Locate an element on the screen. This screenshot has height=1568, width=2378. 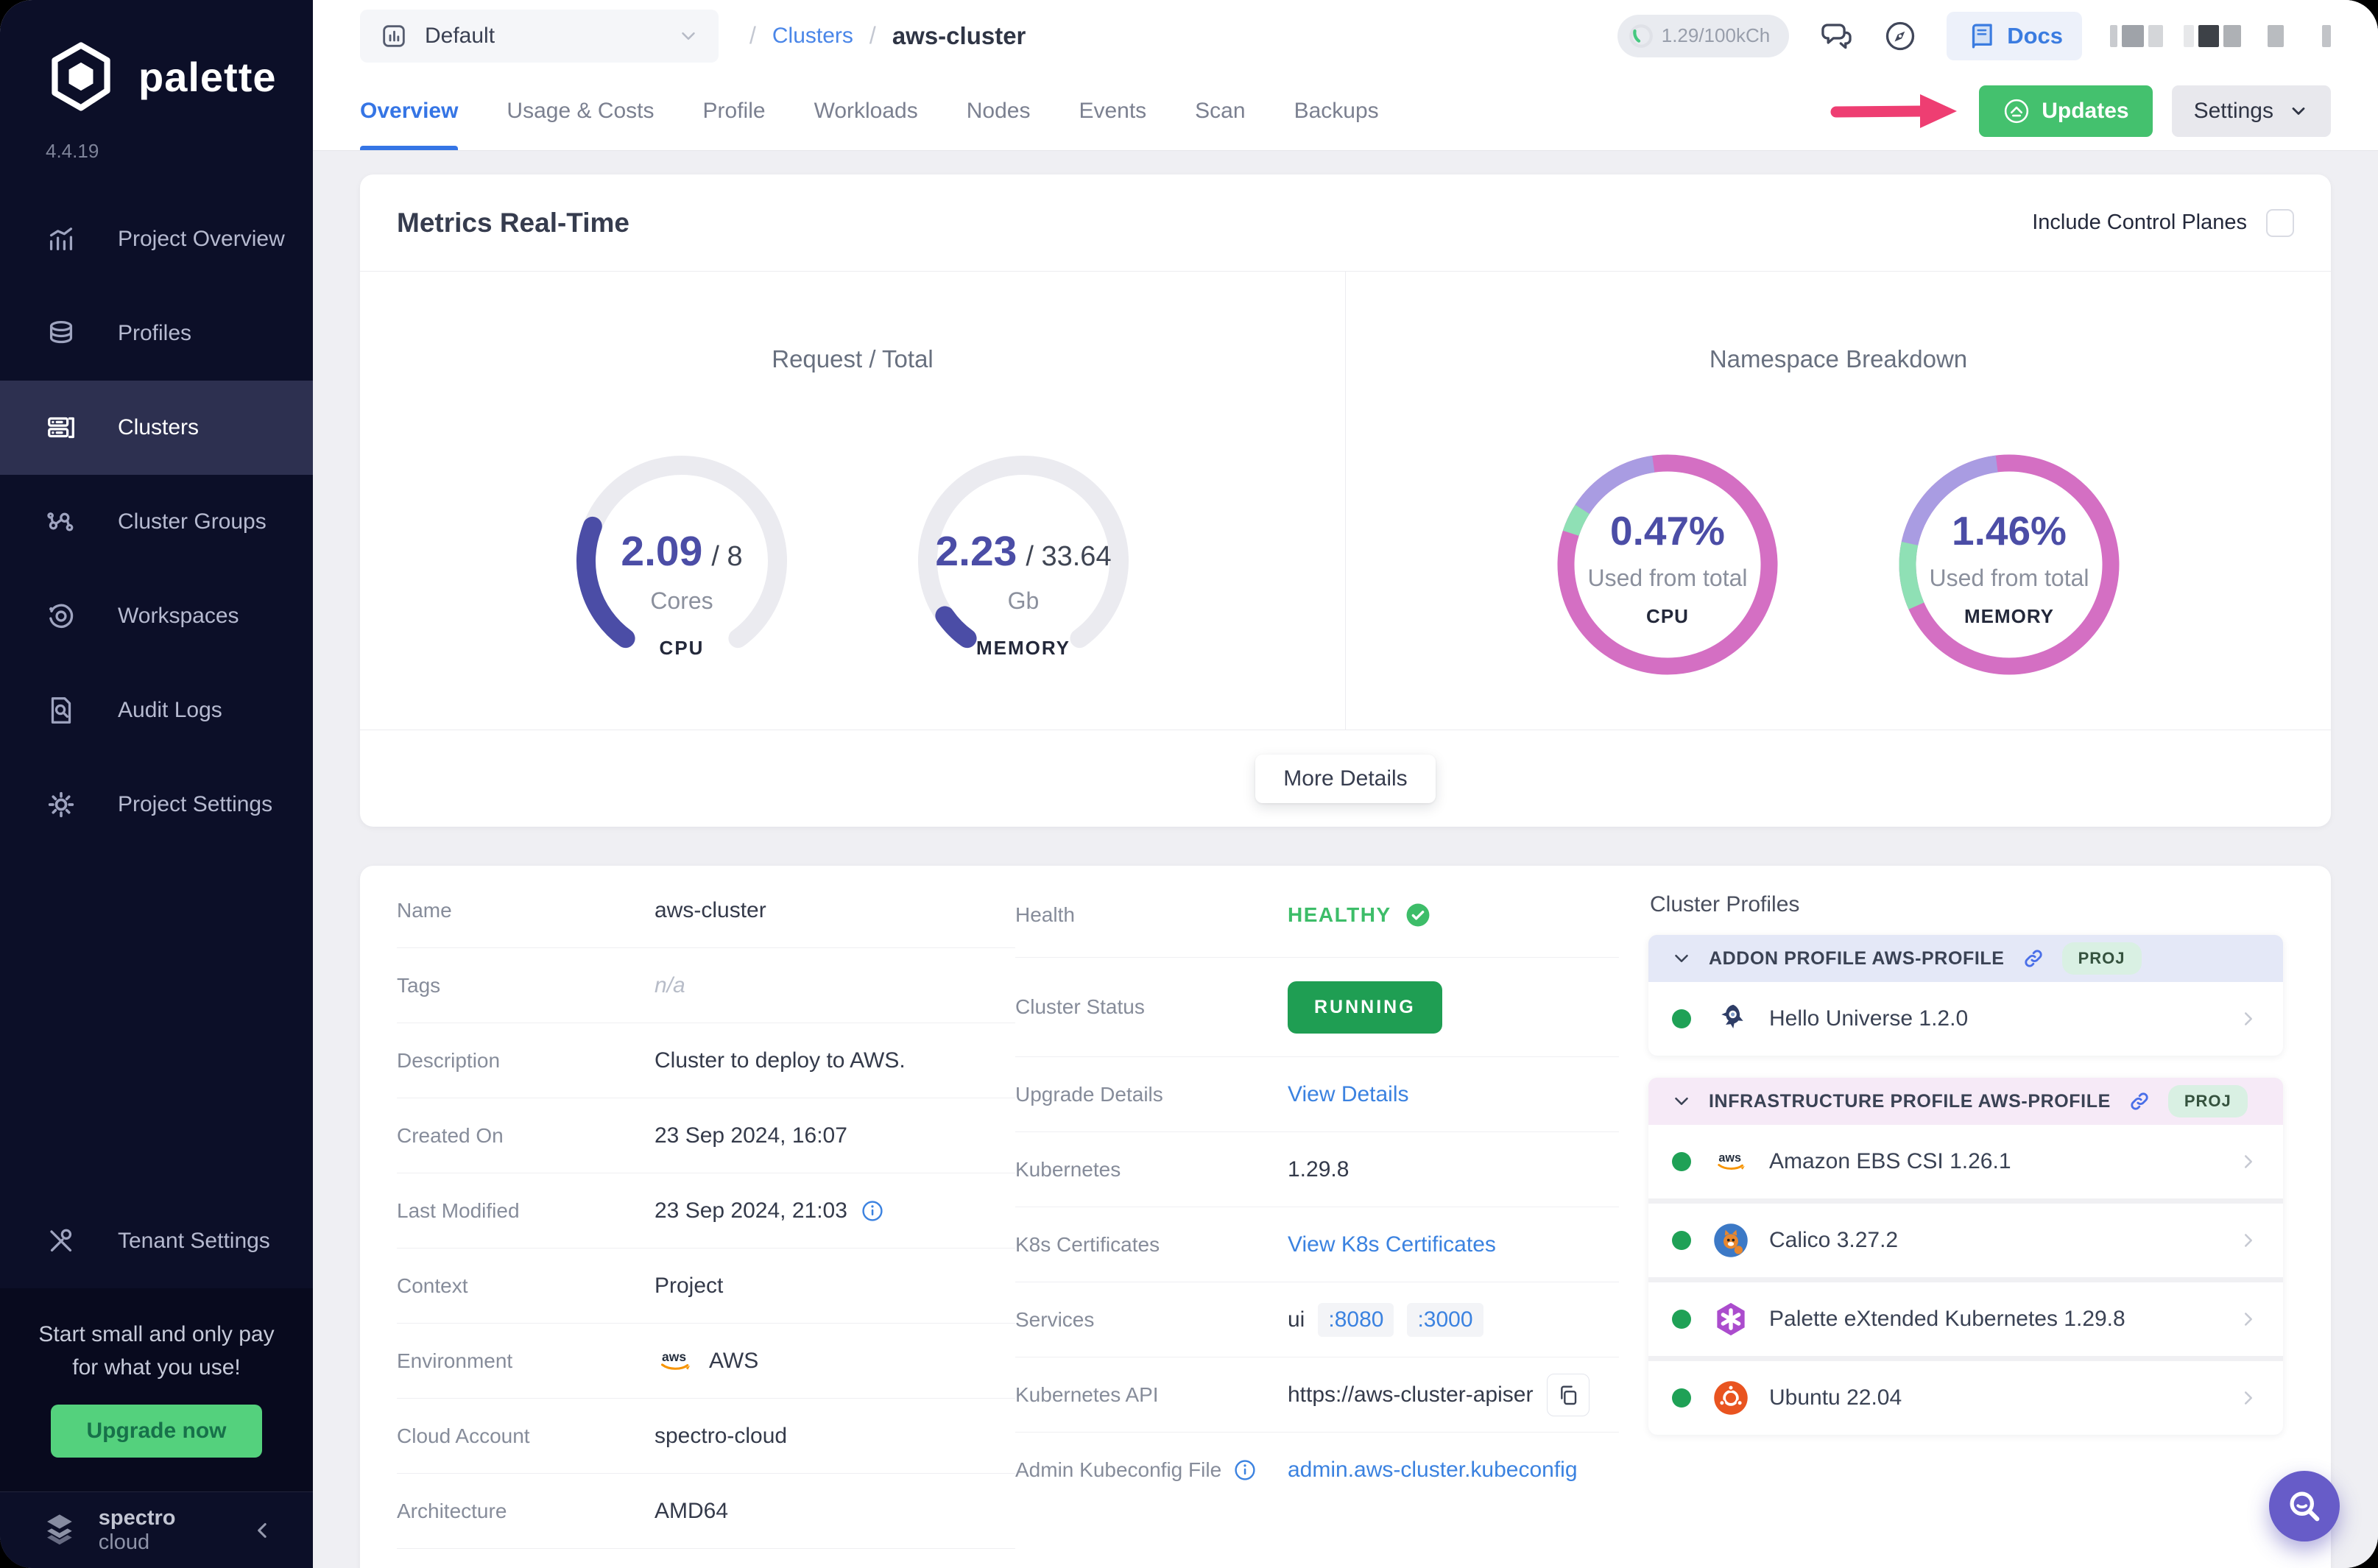
profile-pack-name: Amazon EBS CSI 1.26.1 is located at coordinates (1890, 1161).